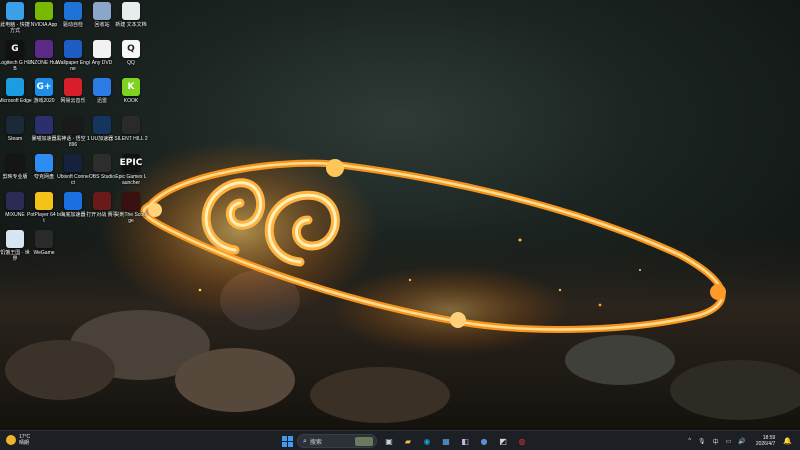 Image resolution: width=800 pixels, height=450 pixels. Describe the element at coordinates (131, 125) in the screenshot. I see `silenthill-icon` at that location.